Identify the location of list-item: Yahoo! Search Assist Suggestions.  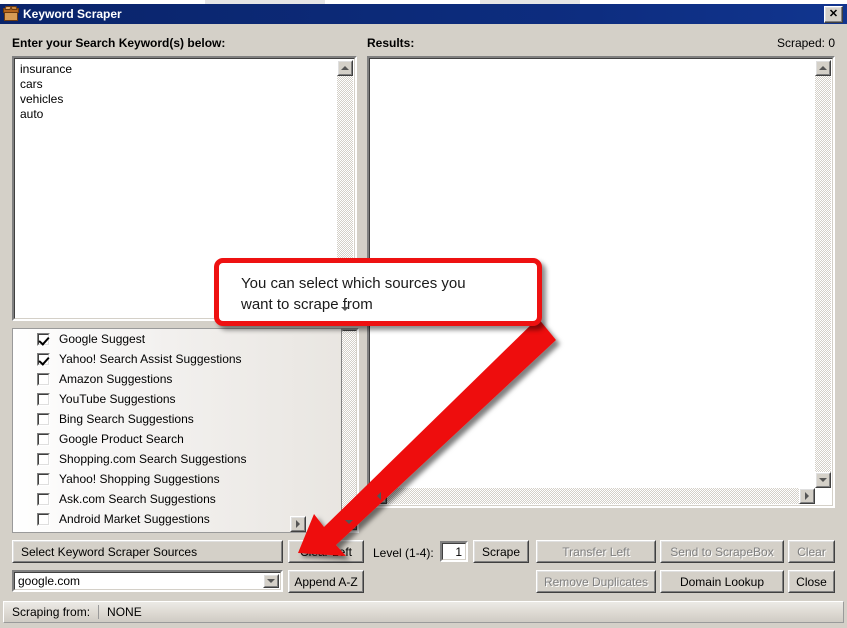
(184, 359).